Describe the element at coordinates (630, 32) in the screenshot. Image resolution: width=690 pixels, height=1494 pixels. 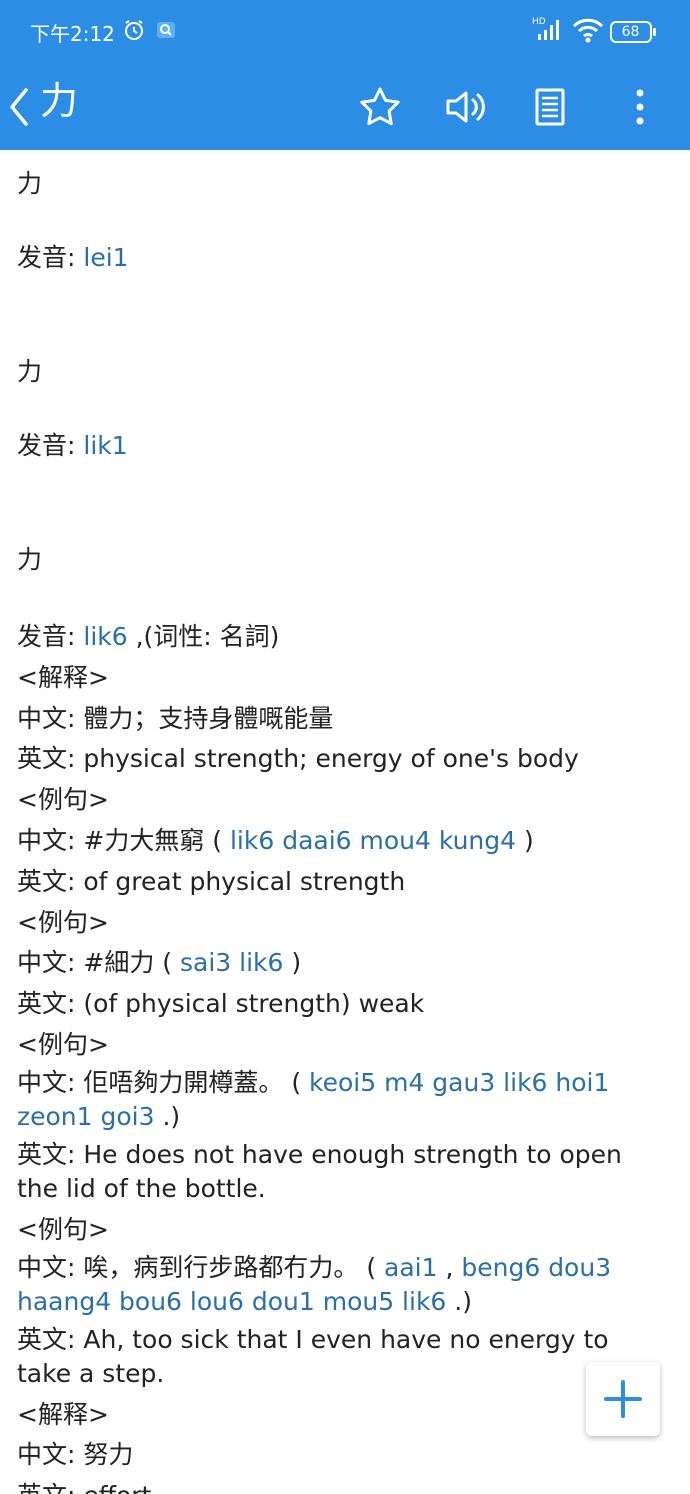
I see `battery-level: 68` at that location.